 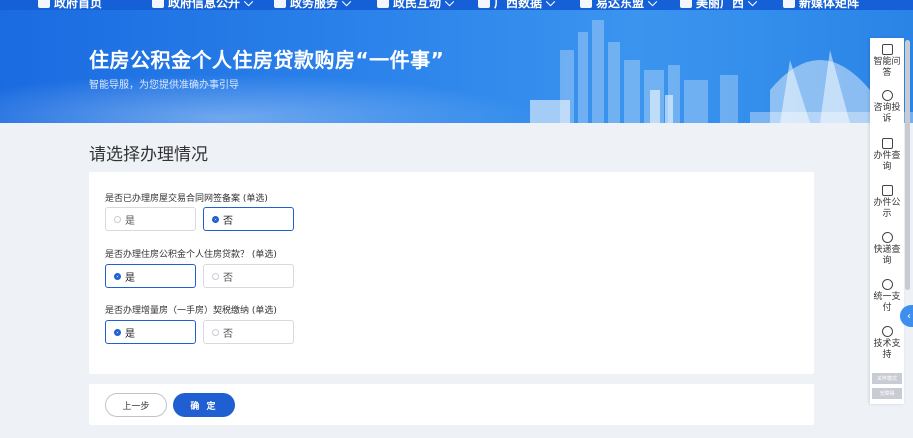 What do you see at coordinates (186, 199) in the screenshot?
I see `question-label-contract-filing: 是否已办理房屋交易合同网签备案 (单选)` at bounding box center [186, 199].